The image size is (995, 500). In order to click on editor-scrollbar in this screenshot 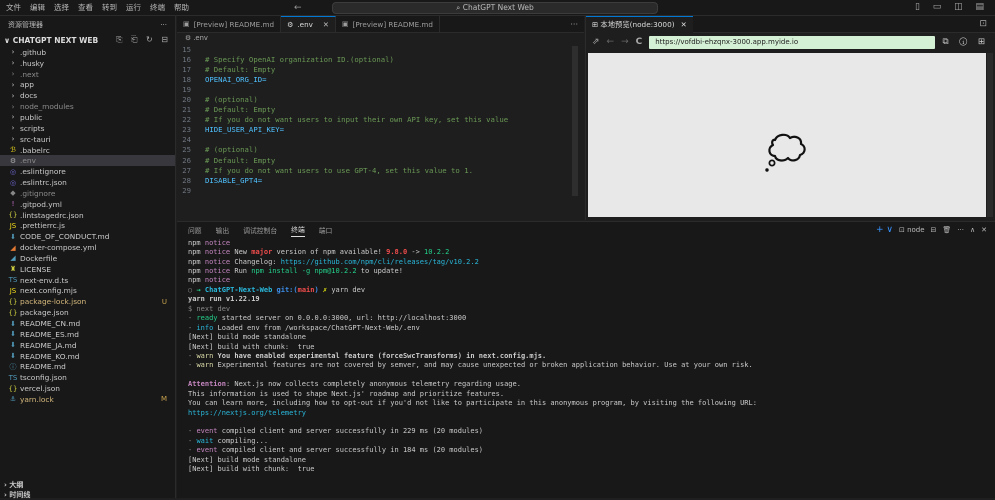, I will do `click(575, 121)`.